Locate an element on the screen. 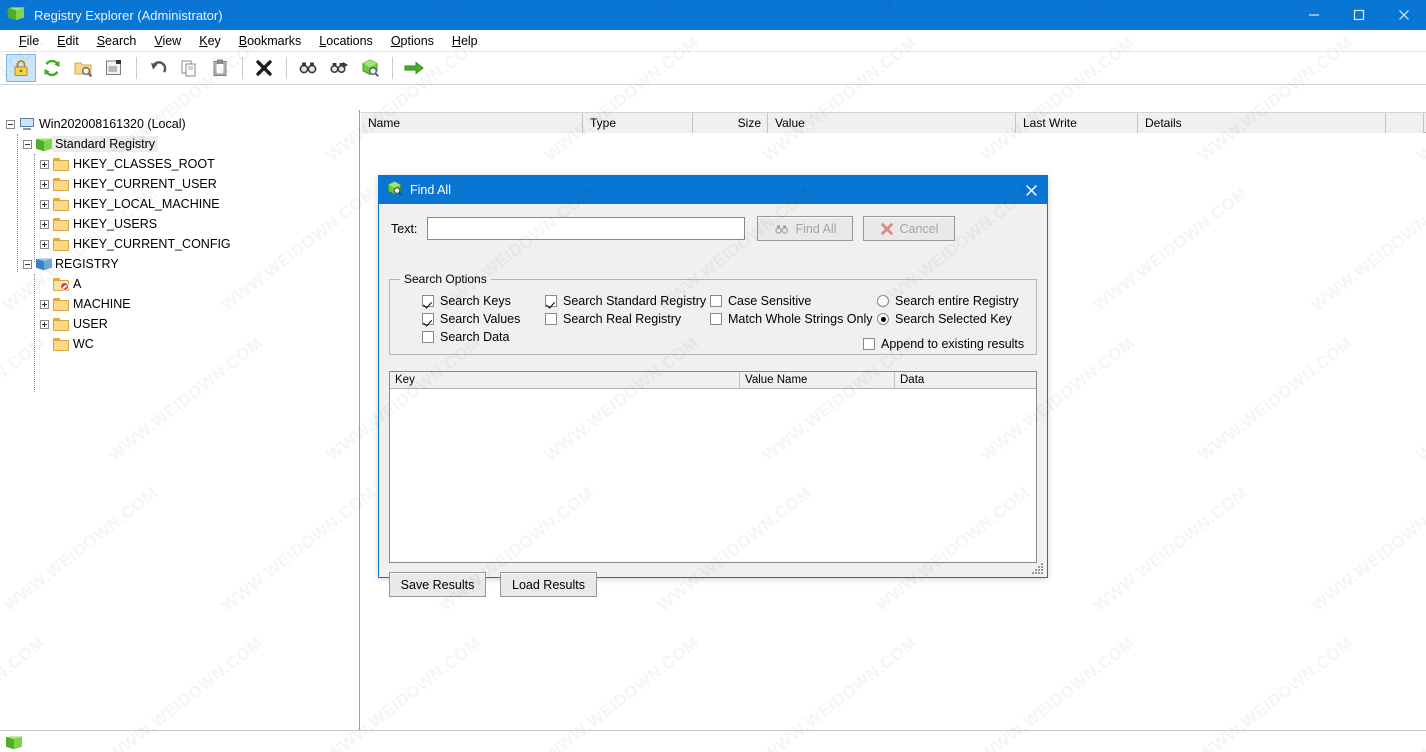 The width and height of the screenshot is (1426, 752). tree-node-standard-registry: Standard Registry is located at coordinates (179, 144).